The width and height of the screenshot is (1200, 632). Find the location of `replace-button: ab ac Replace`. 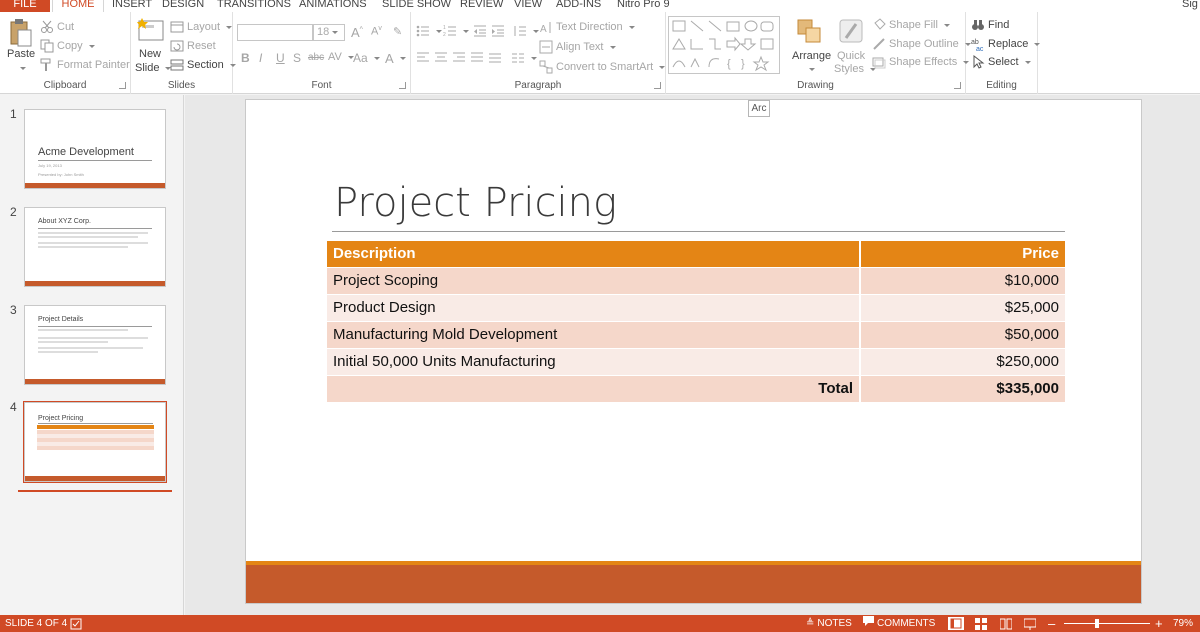

replace-button: ab ac Replace is located at coordinates (1006, 45).